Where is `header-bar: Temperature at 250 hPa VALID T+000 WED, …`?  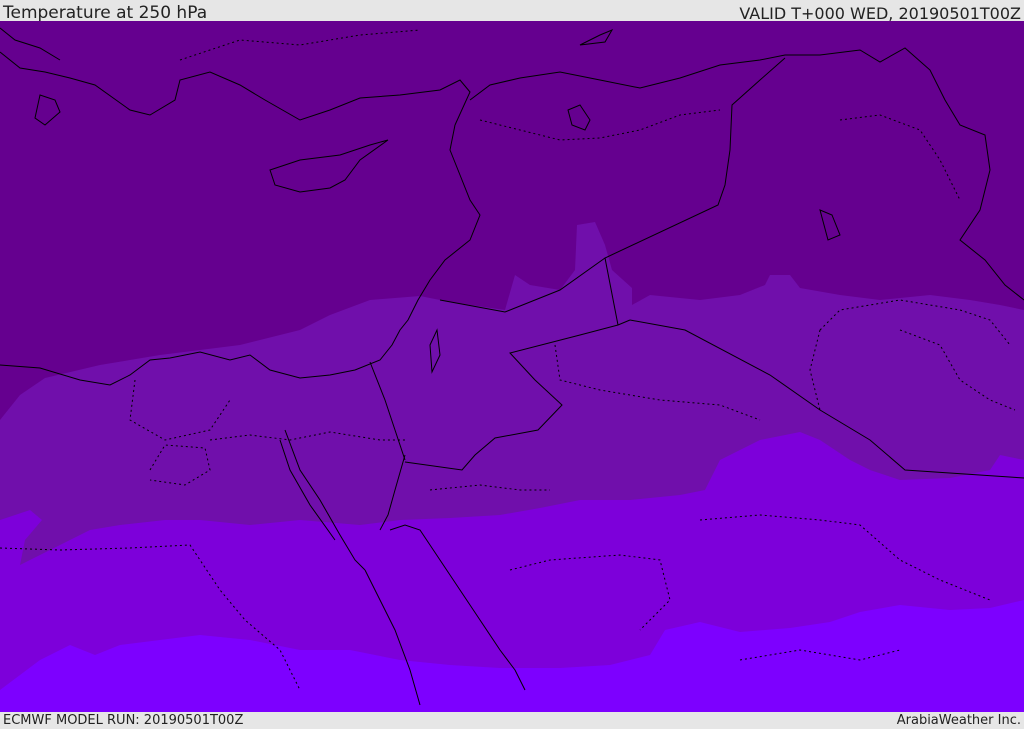
header-bar: Temperature at 250 hPa VALID T+000 WED, … is located at coordinates (512, 11).